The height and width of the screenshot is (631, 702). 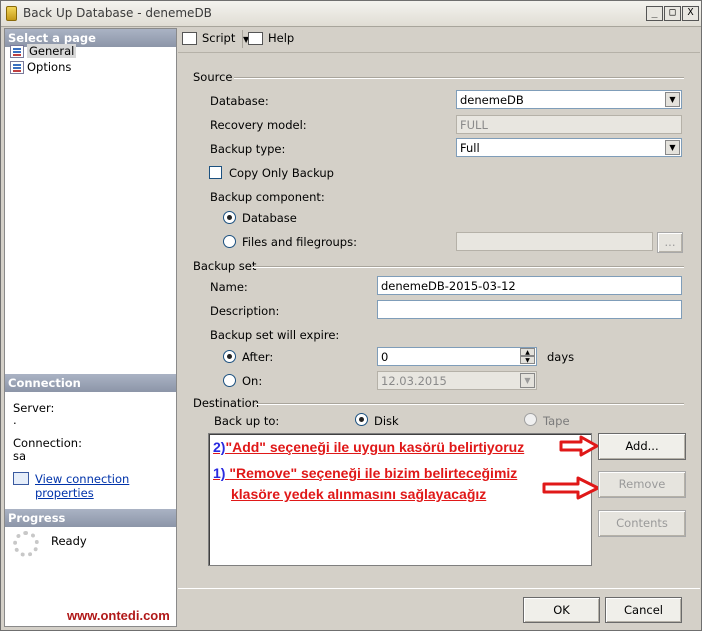 I want to click on component-files-radio, so click(x=229, y=241).